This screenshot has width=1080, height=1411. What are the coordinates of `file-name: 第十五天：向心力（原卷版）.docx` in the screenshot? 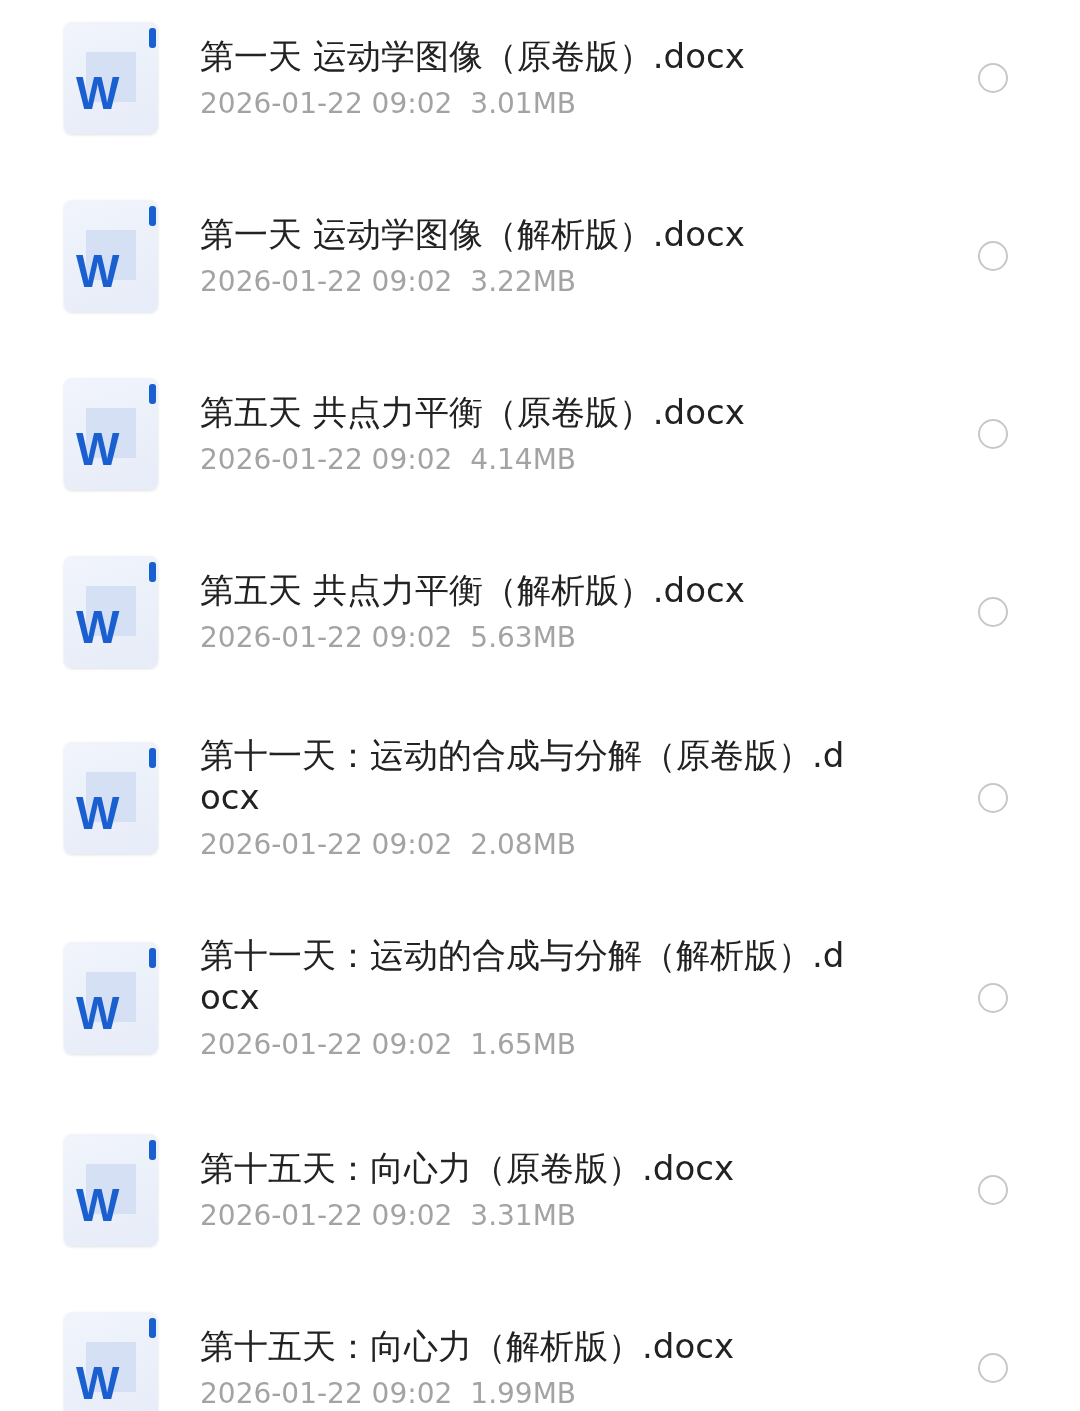 It's located at (525, 1168).